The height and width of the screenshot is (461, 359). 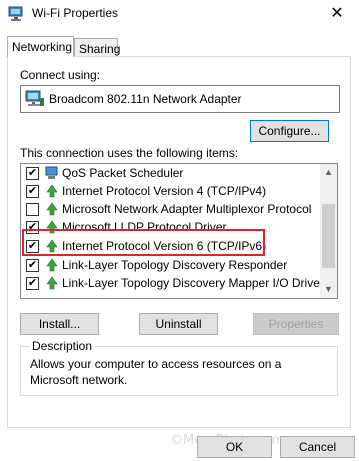 I want to click on list-scrollbar: ▲ ▼, so click(x=328, y=231).